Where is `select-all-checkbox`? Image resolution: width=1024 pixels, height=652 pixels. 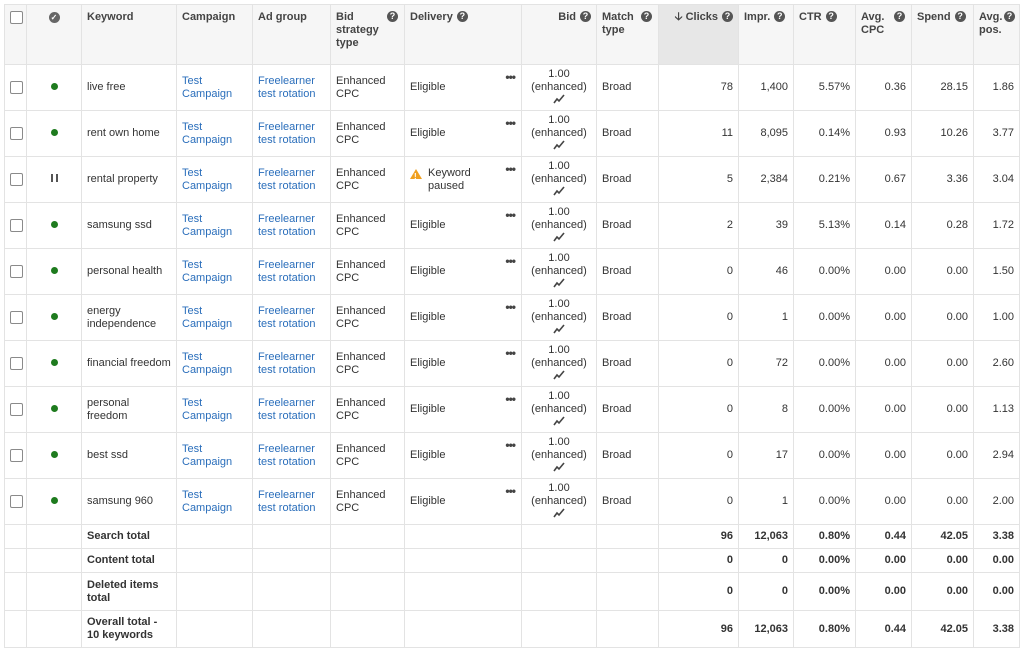
select-all-checkbox is located at coordinates (16, 17).